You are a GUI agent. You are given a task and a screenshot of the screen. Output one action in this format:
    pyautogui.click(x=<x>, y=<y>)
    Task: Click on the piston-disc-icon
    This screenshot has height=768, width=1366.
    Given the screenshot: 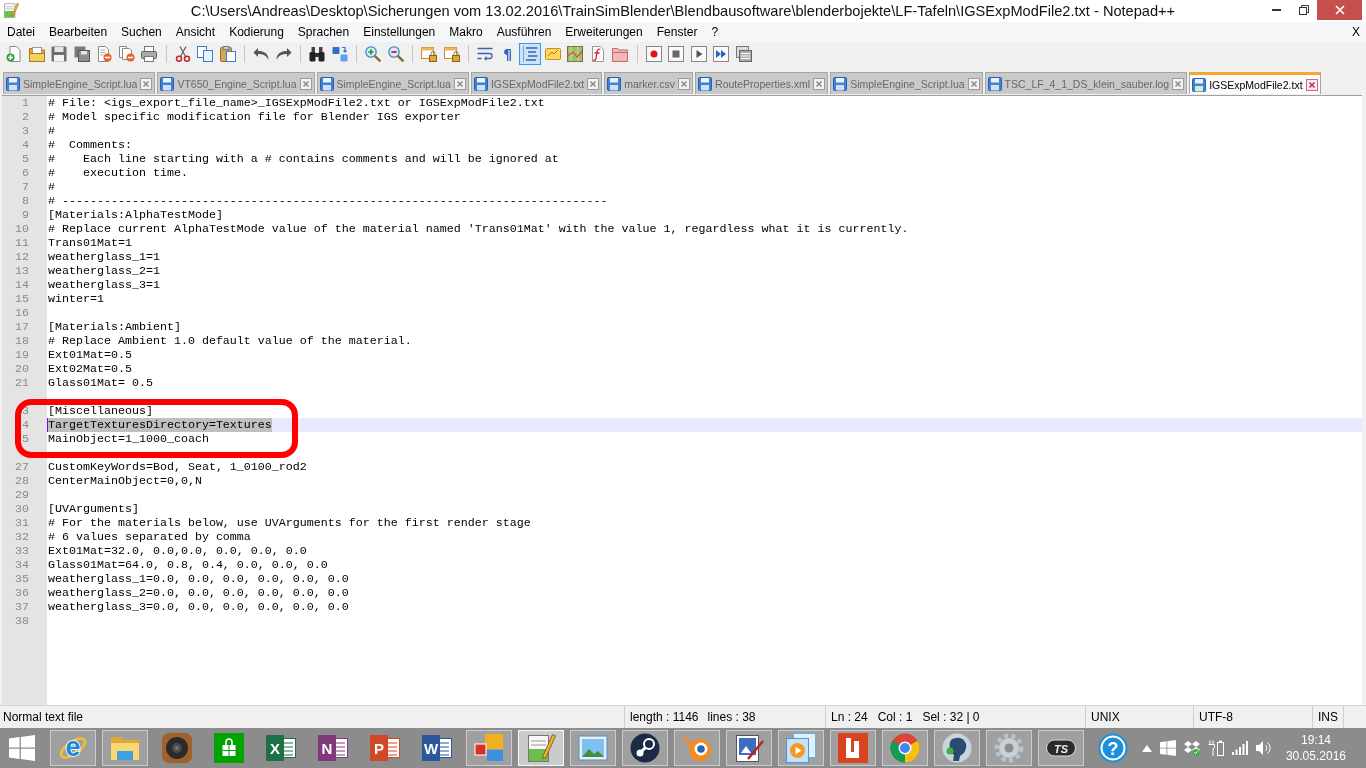 What is the action you would take?
    pyautogui.click(x=645, y=748)
    